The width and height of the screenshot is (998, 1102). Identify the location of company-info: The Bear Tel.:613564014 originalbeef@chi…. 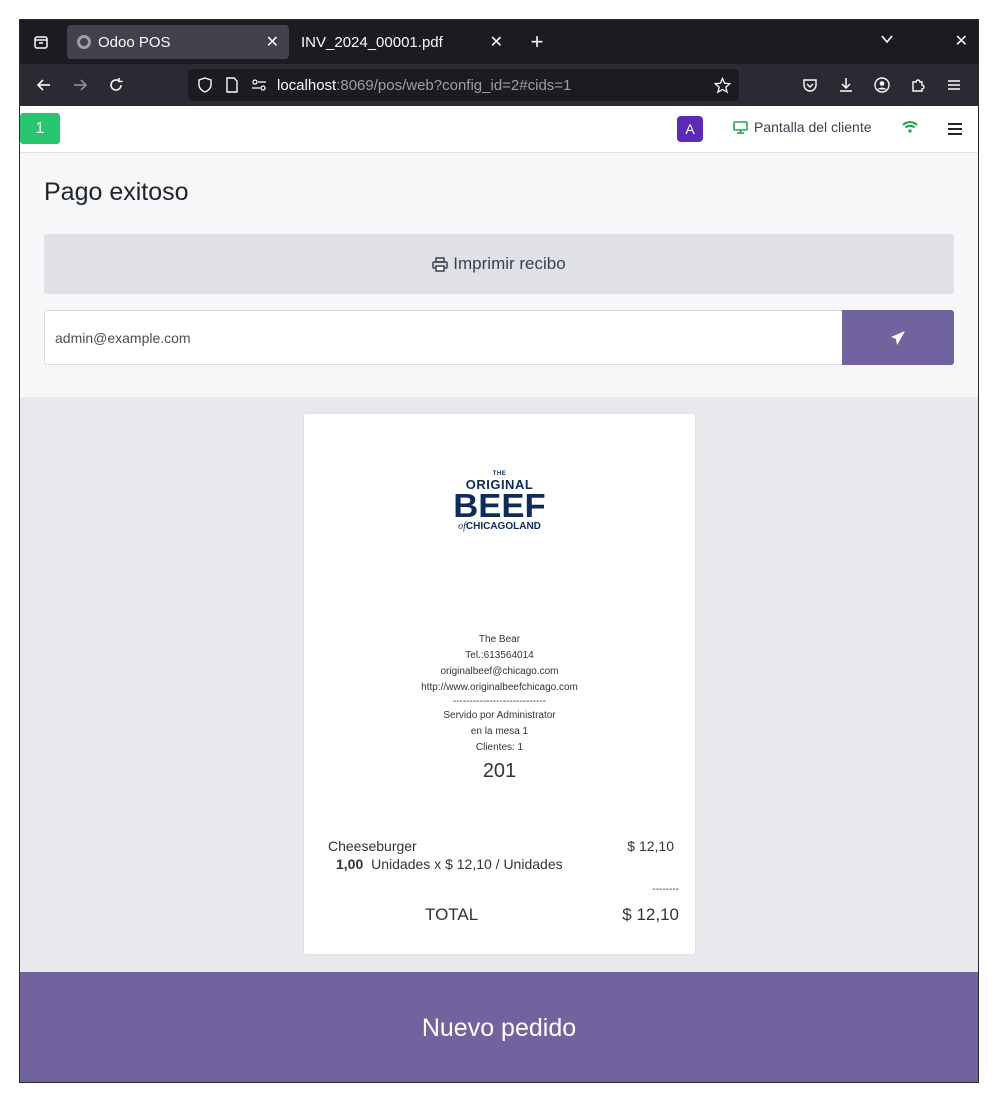
(499, 694).